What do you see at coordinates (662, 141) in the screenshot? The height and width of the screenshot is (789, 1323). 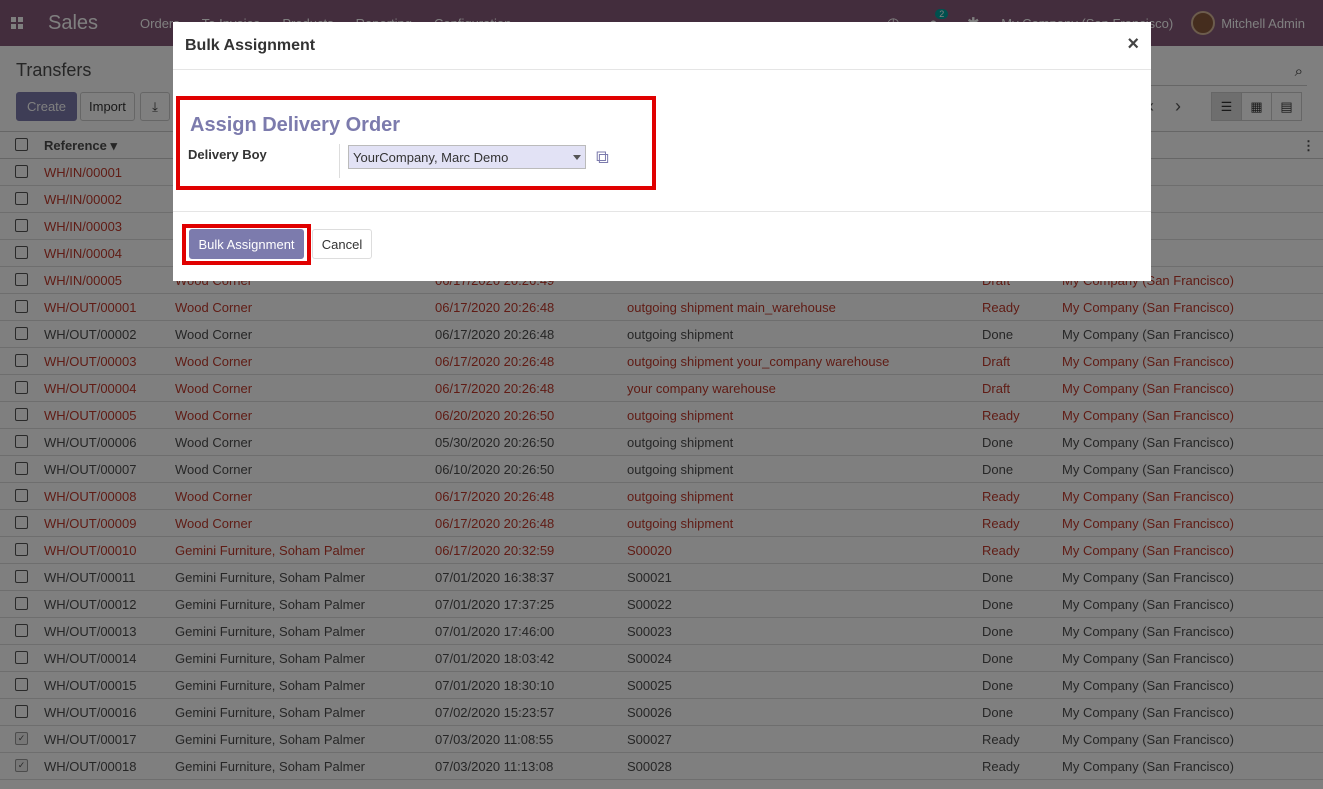 I see `modal-body` at bounding box center [662, 141].